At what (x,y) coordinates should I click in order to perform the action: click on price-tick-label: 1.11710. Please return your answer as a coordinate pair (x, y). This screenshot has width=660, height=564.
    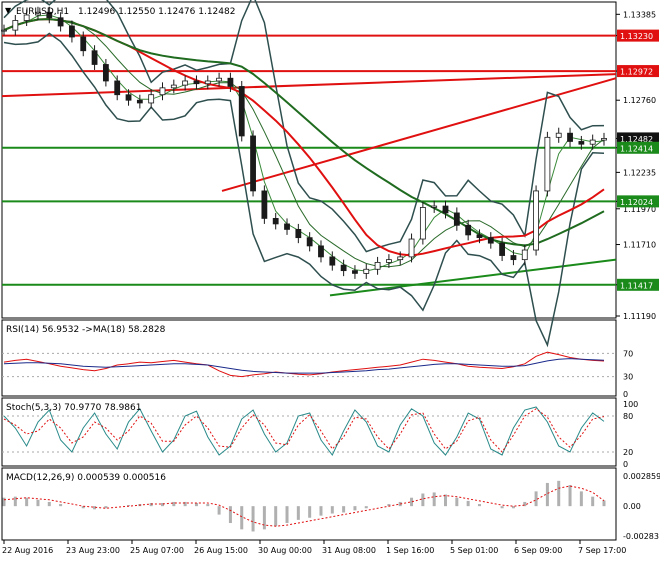
    Looking at the image, I should click on (639, 245).